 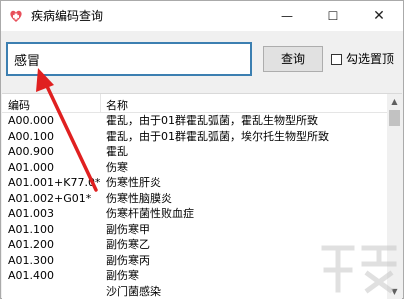 What do you see at coordinates (31, 260) in the screenshot?
I see `cell-code: A01.300` at bounding box center [31, 260].